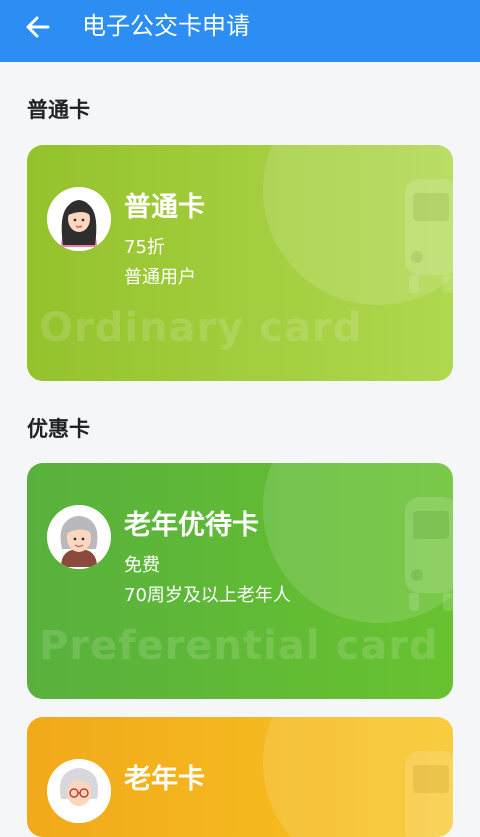 The width and height of the screenshot is (480, 837). Describe the element at coordinates (164, 207) in the screenshot. I see `card-name: 普通卡` at that location.